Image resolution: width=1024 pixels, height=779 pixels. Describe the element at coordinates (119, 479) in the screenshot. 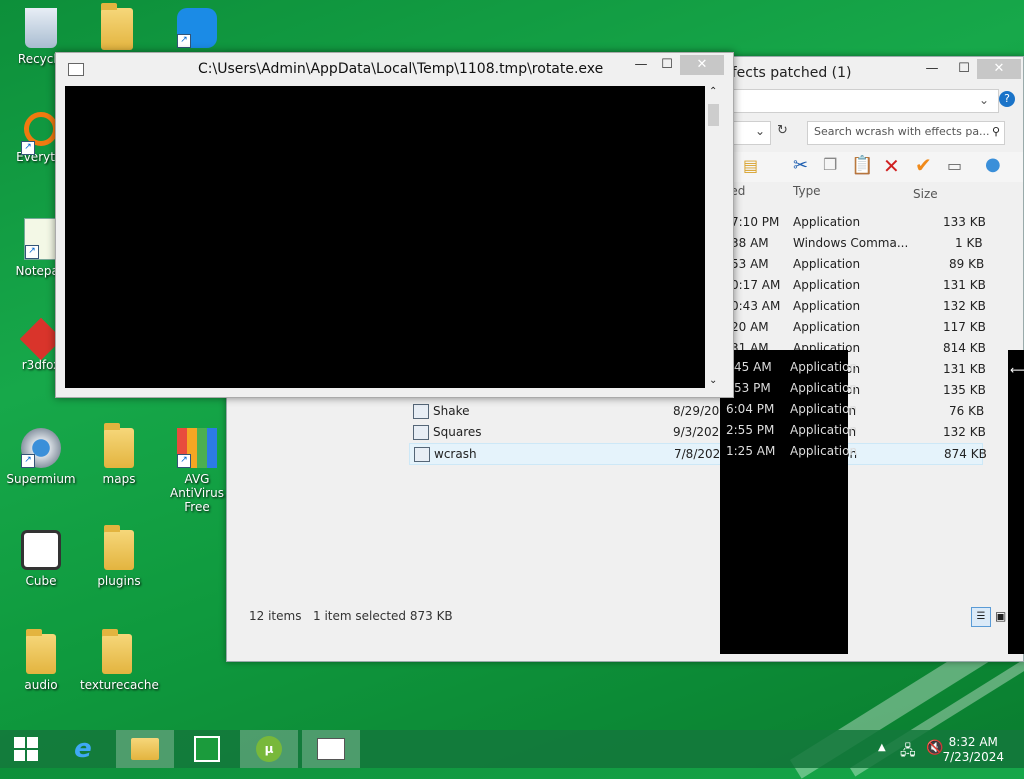

I see `desktop-icon-label: maps` at that location.